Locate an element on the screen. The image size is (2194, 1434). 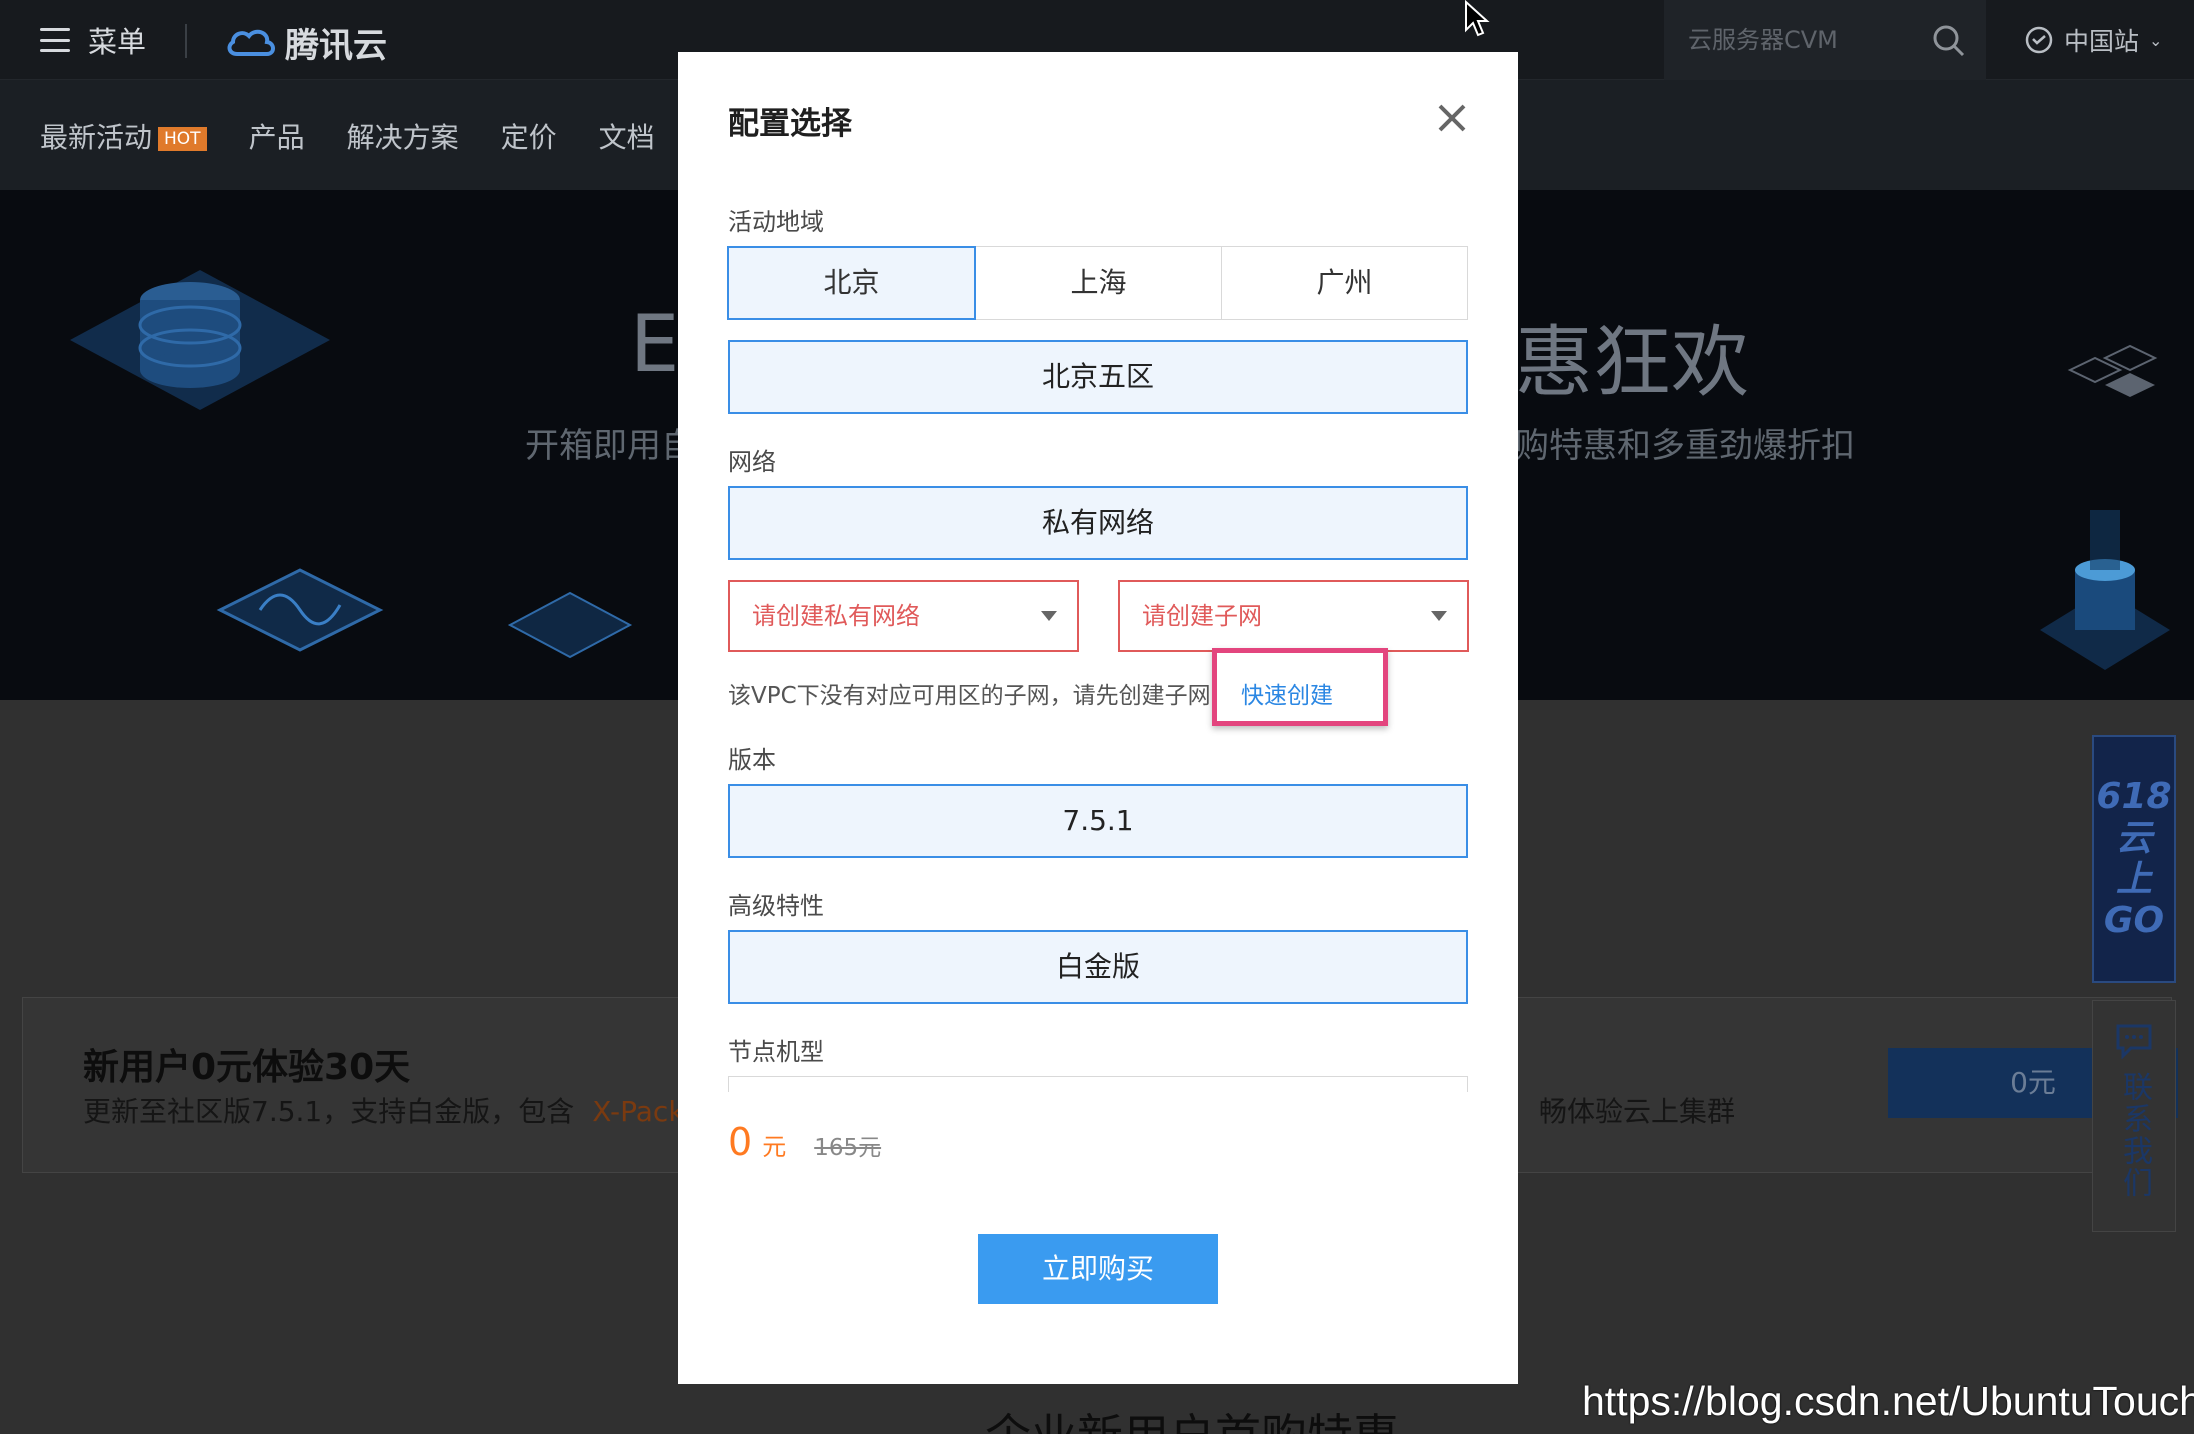
section-heading: 企业新用户首购特惠 is located at coordinates (1192, 1417).